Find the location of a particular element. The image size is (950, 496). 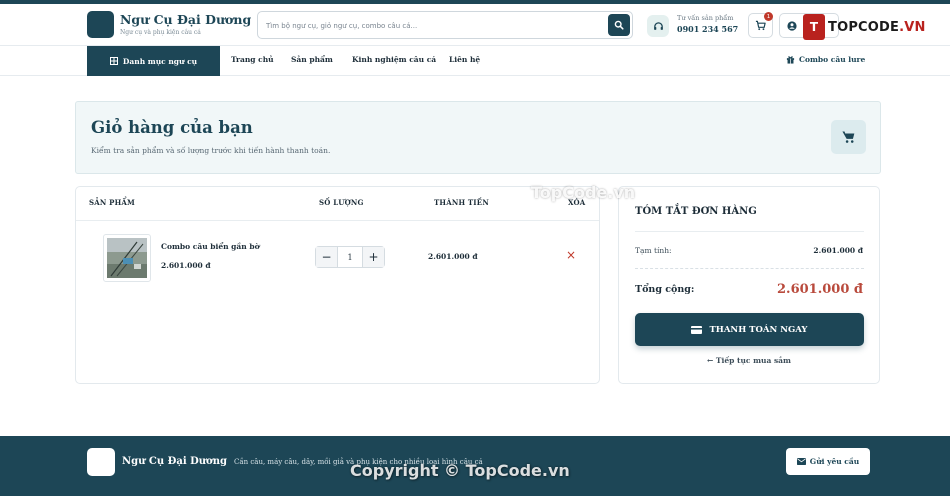

footer-logo is located at coordinates (101, 462).